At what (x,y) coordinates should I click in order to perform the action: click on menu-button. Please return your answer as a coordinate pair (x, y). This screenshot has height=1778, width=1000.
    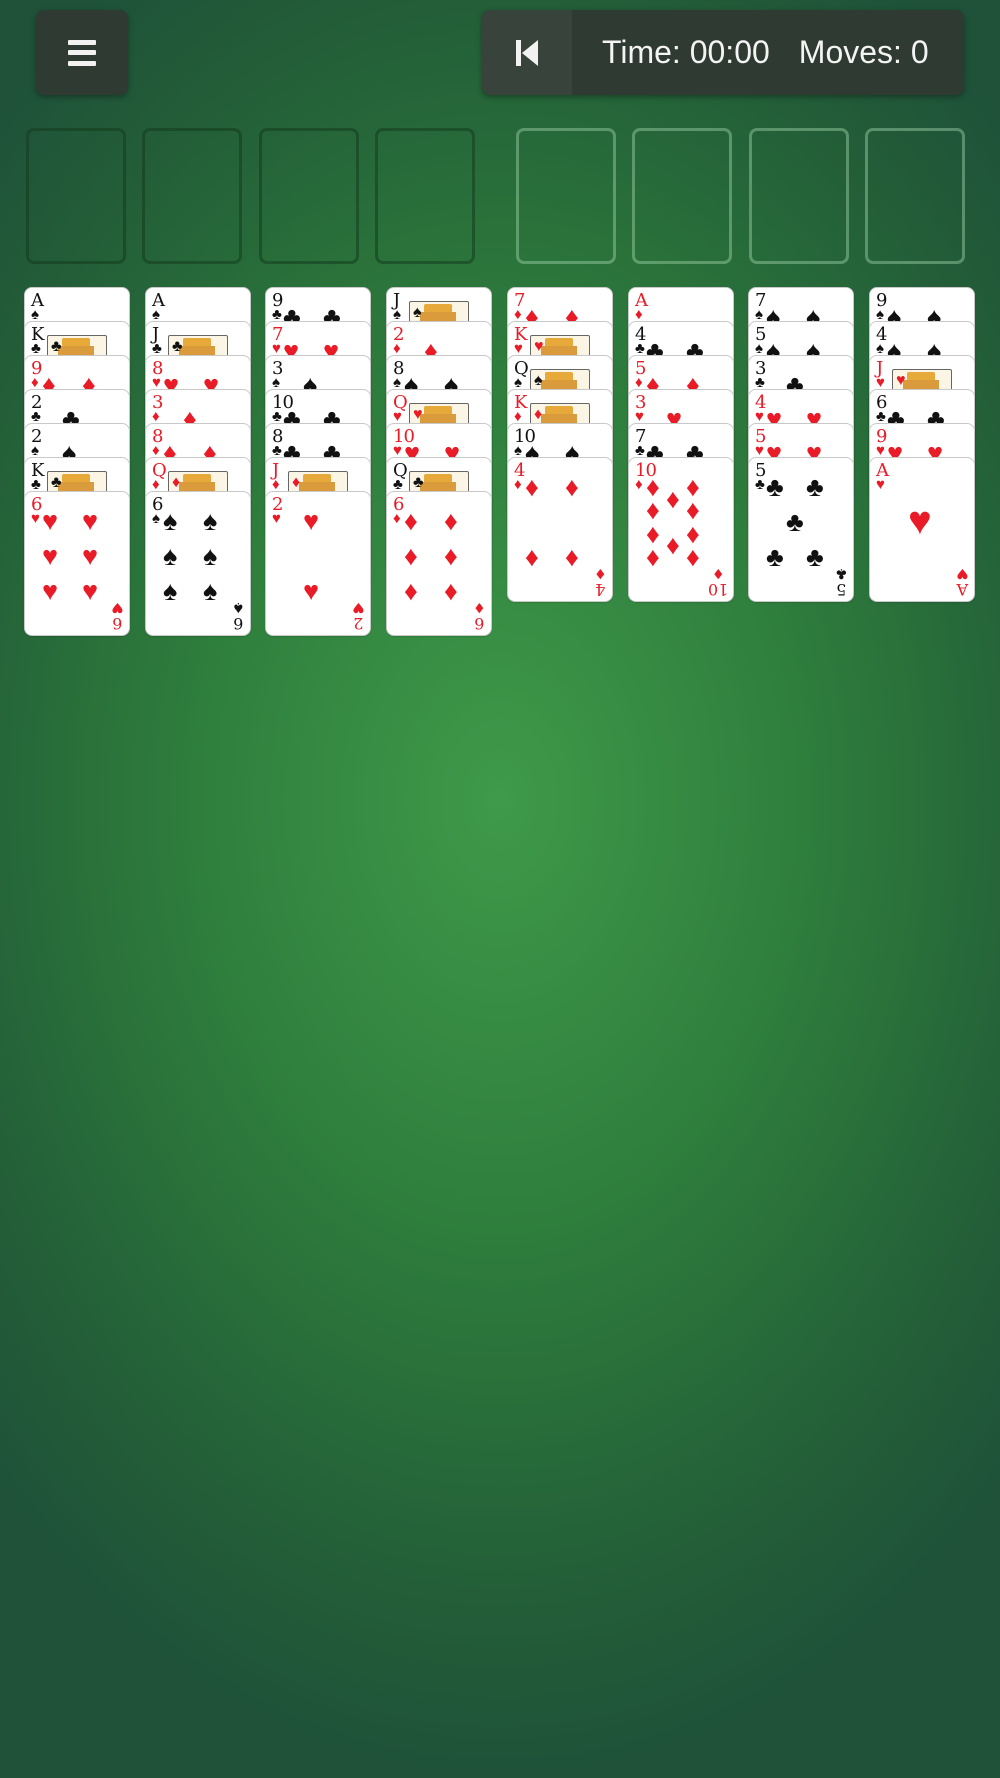
    Looking at the image, I should click on (82, 52).